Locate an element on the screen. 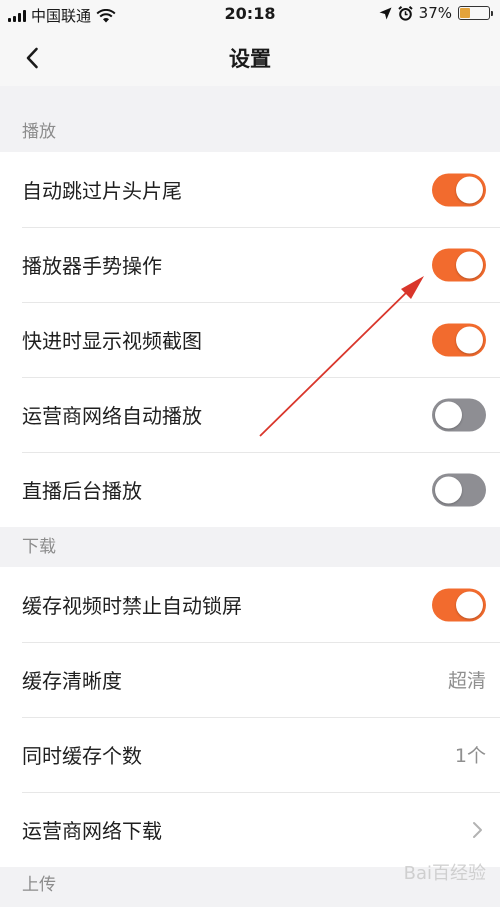  setting-label: 运营商网络自动播放 is located at coordinates (112, 416).